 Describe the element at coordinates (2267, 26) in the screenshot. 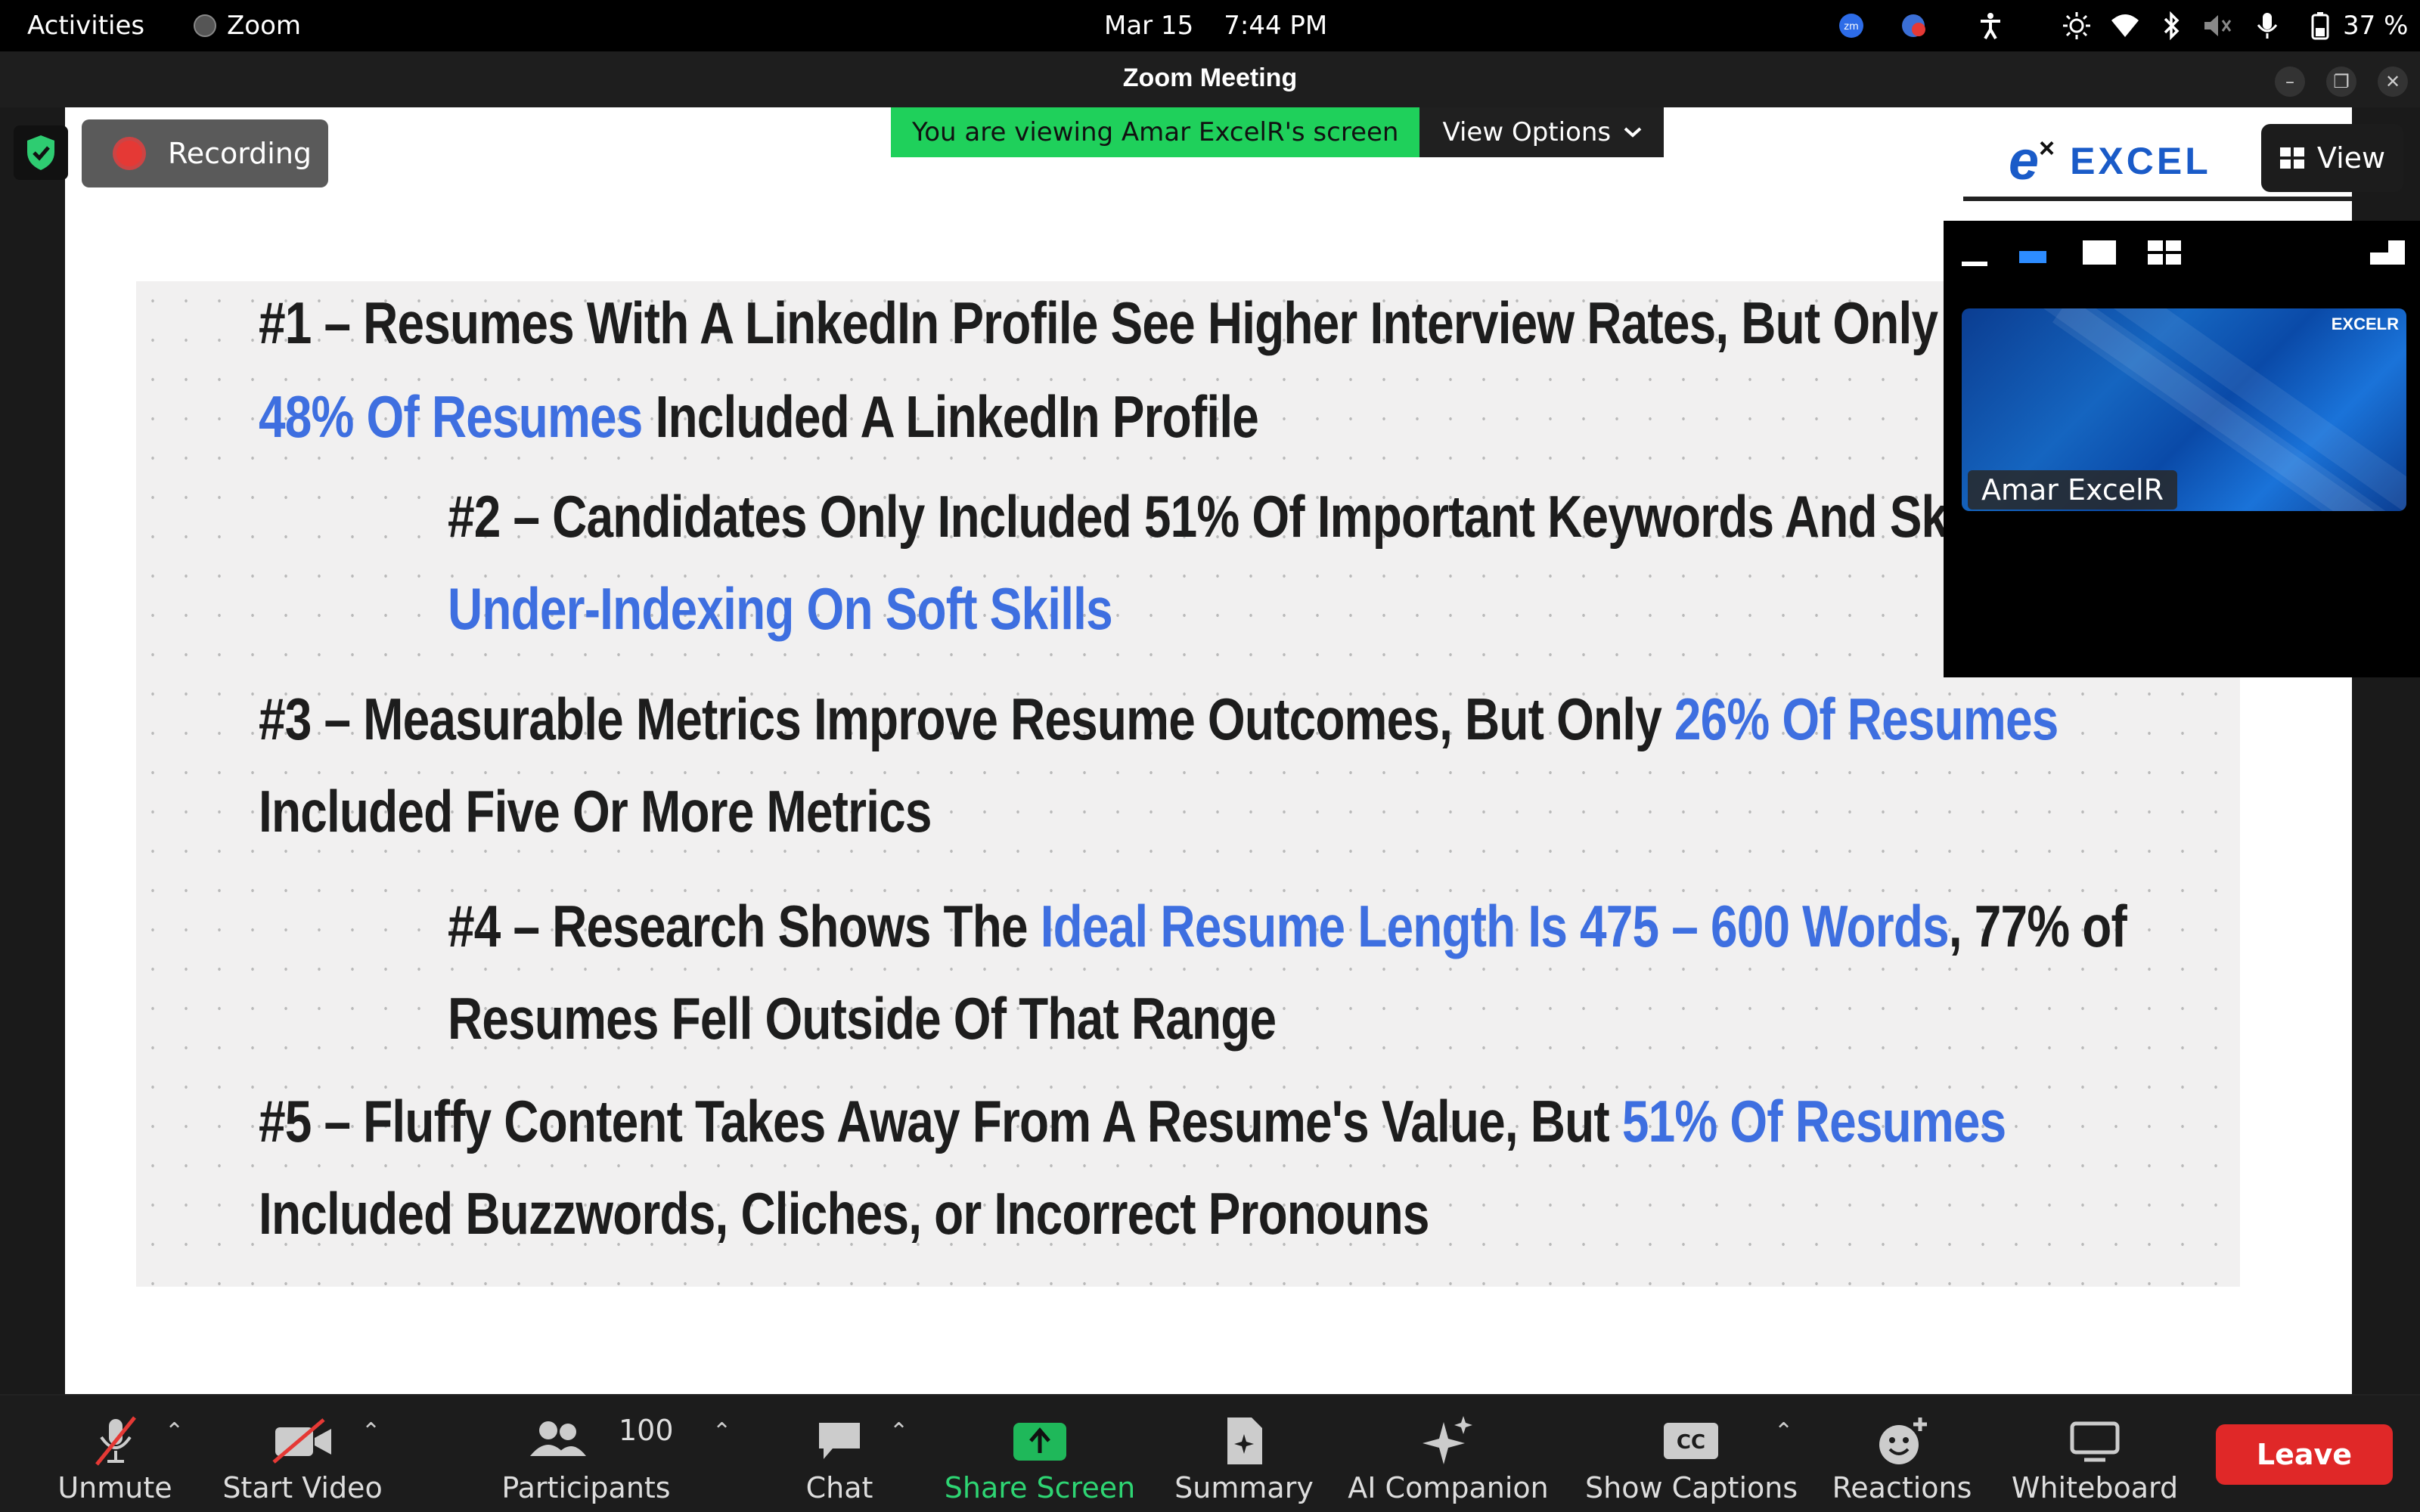

I see `microphone-icon` at that location.